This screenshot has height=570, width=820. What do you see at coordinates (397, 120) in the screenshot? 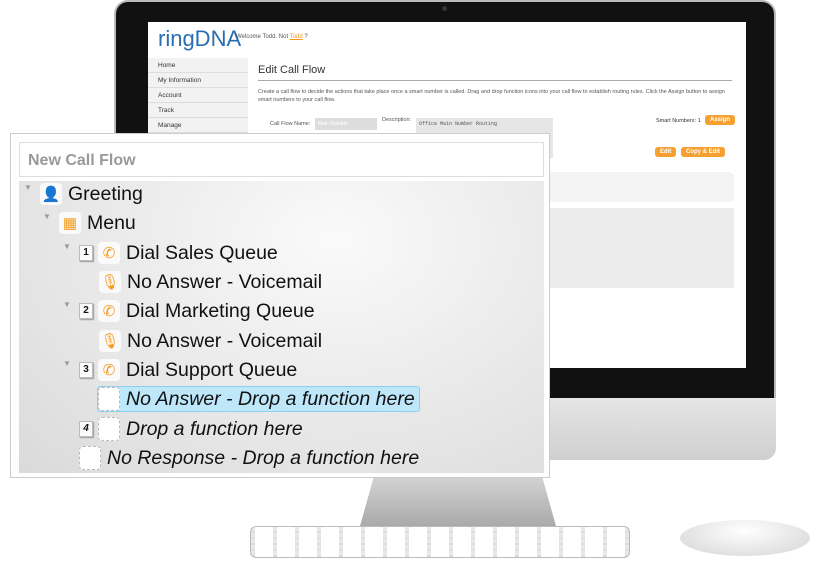
I see `description-label: Description:` at bounding box center [397, 120].